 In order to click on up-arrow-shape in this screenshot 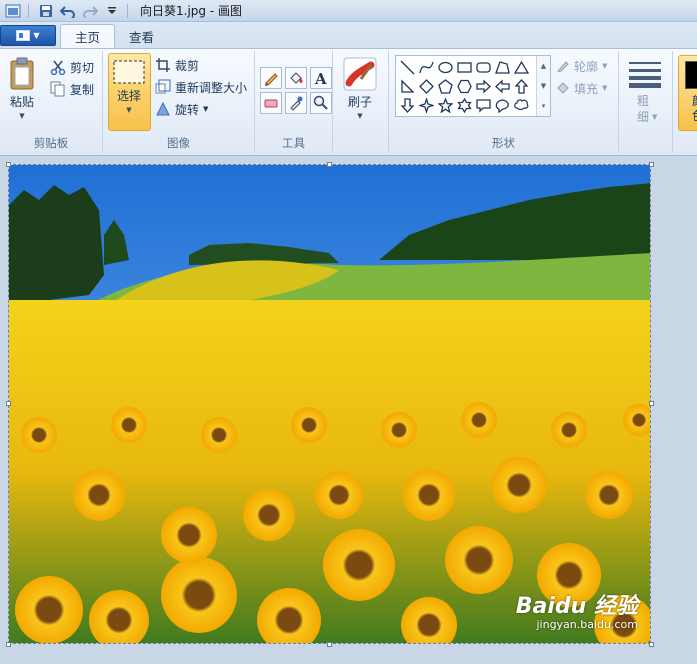, I will do `click(521, 86)`.